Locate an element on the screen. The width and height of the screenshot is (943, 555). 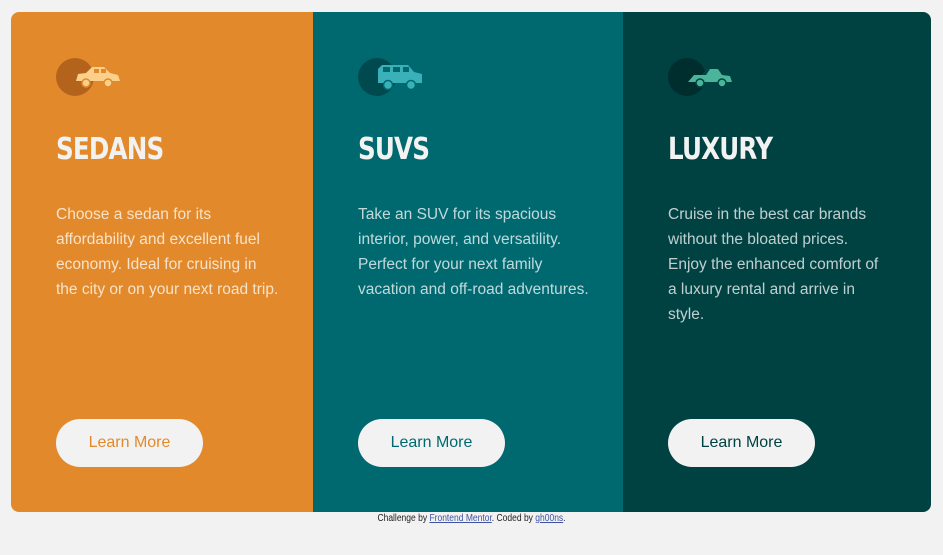
learn-more-sedans-button: Learn More is located at coordinates (129, 443).